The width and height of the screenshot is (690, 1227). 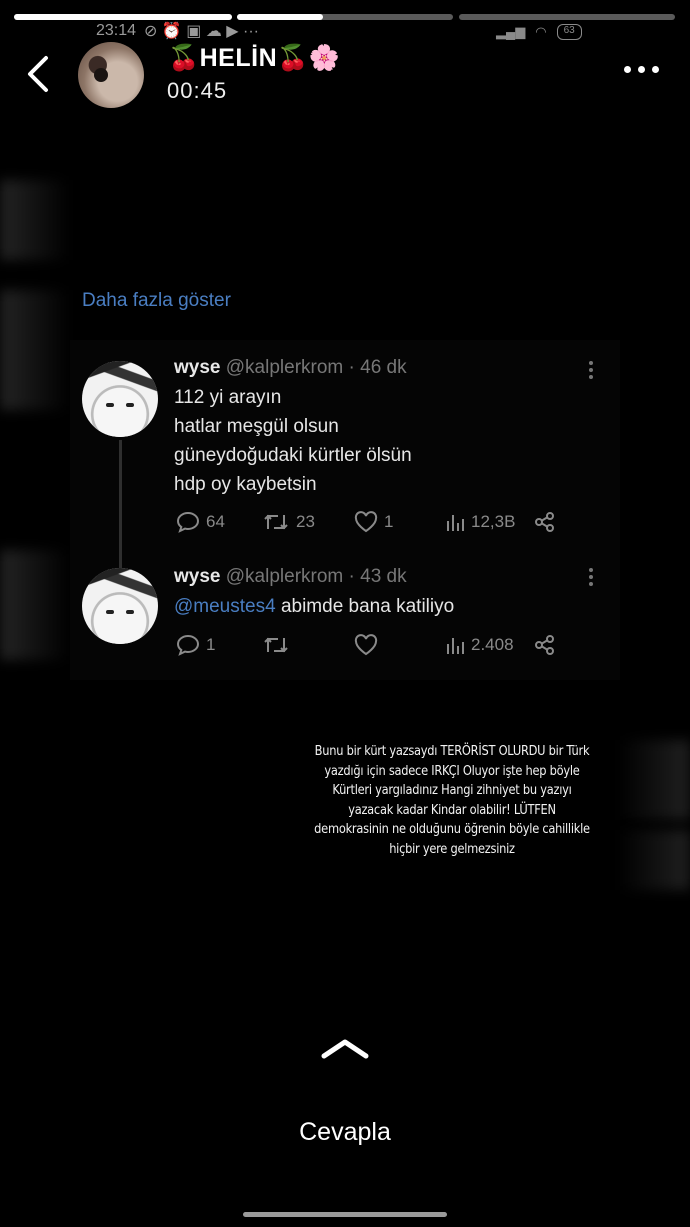 I want to click on tweet-line: 112 yi arayın, so click(x=228, y=397).